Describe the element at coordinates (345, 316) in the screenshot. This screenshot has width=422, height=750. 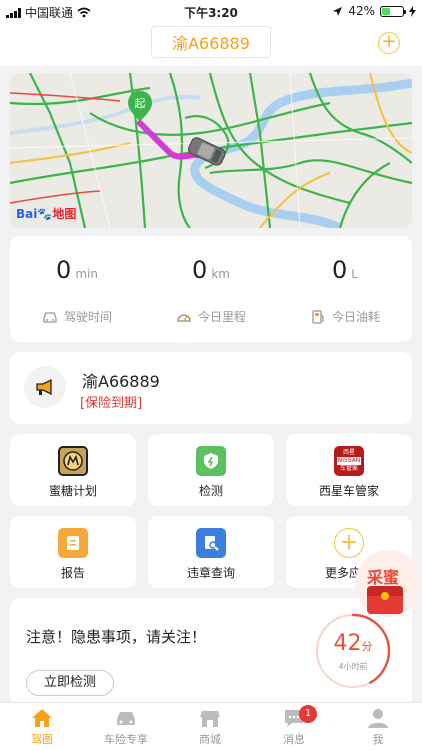
I see `fuel-label: 今日油耗` at that location.